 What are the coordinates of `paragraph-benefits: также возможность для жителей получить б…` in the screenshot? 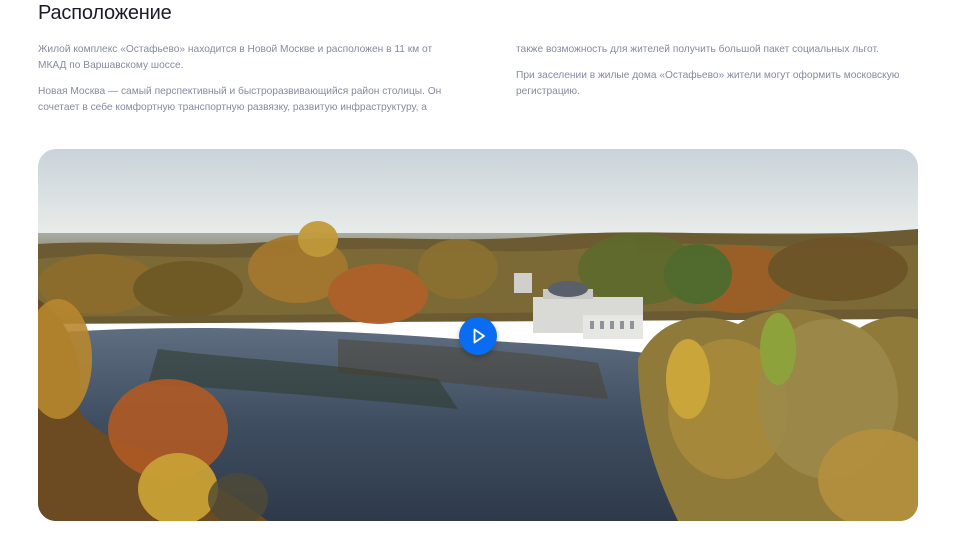 It's located at (697, 49).